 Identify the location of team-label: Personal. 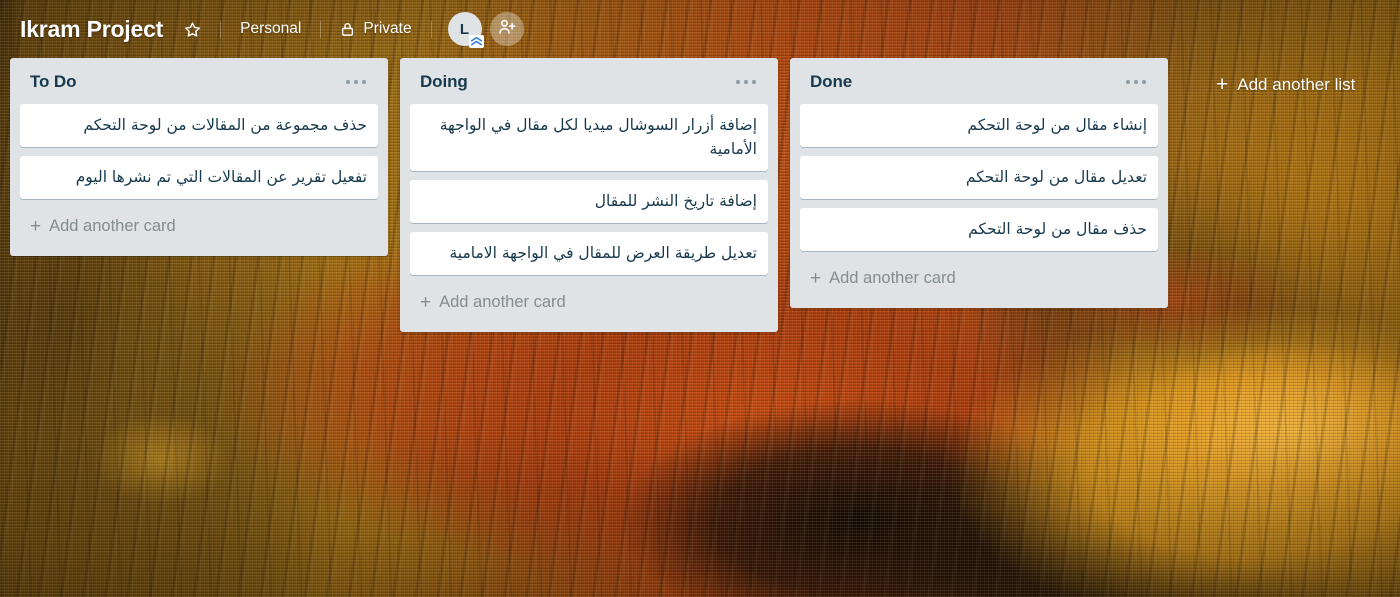
(271, 28).